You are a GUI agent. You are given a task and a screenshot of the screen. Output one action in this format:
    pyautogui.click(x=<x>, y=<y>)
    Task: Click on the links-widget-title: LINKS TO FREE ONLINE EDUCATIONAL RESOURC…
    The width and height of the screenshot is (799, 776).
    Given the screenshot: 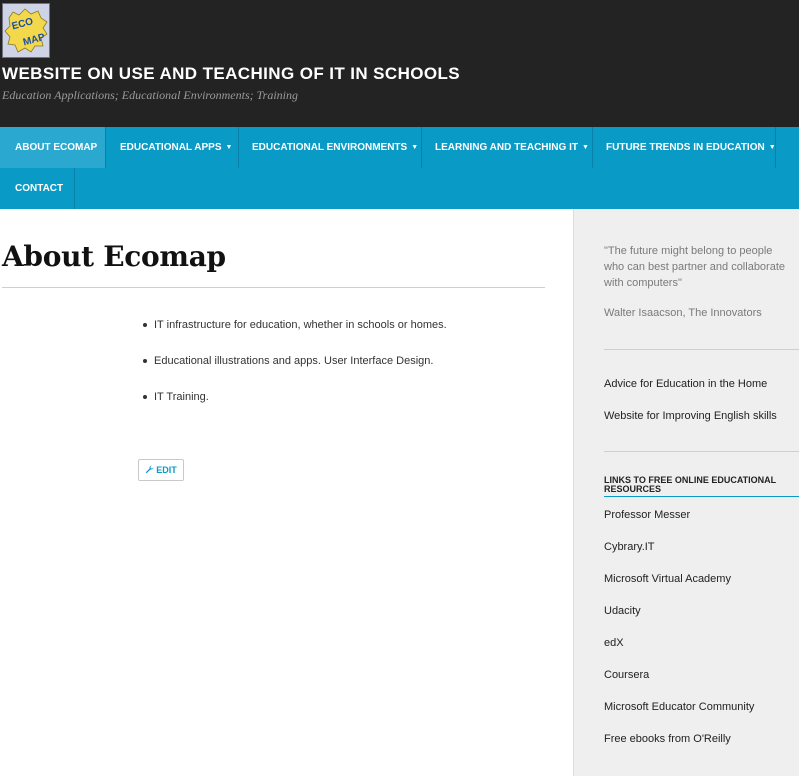 What is the action you would take?
    pyautogui.click(x=701, y=486)
    